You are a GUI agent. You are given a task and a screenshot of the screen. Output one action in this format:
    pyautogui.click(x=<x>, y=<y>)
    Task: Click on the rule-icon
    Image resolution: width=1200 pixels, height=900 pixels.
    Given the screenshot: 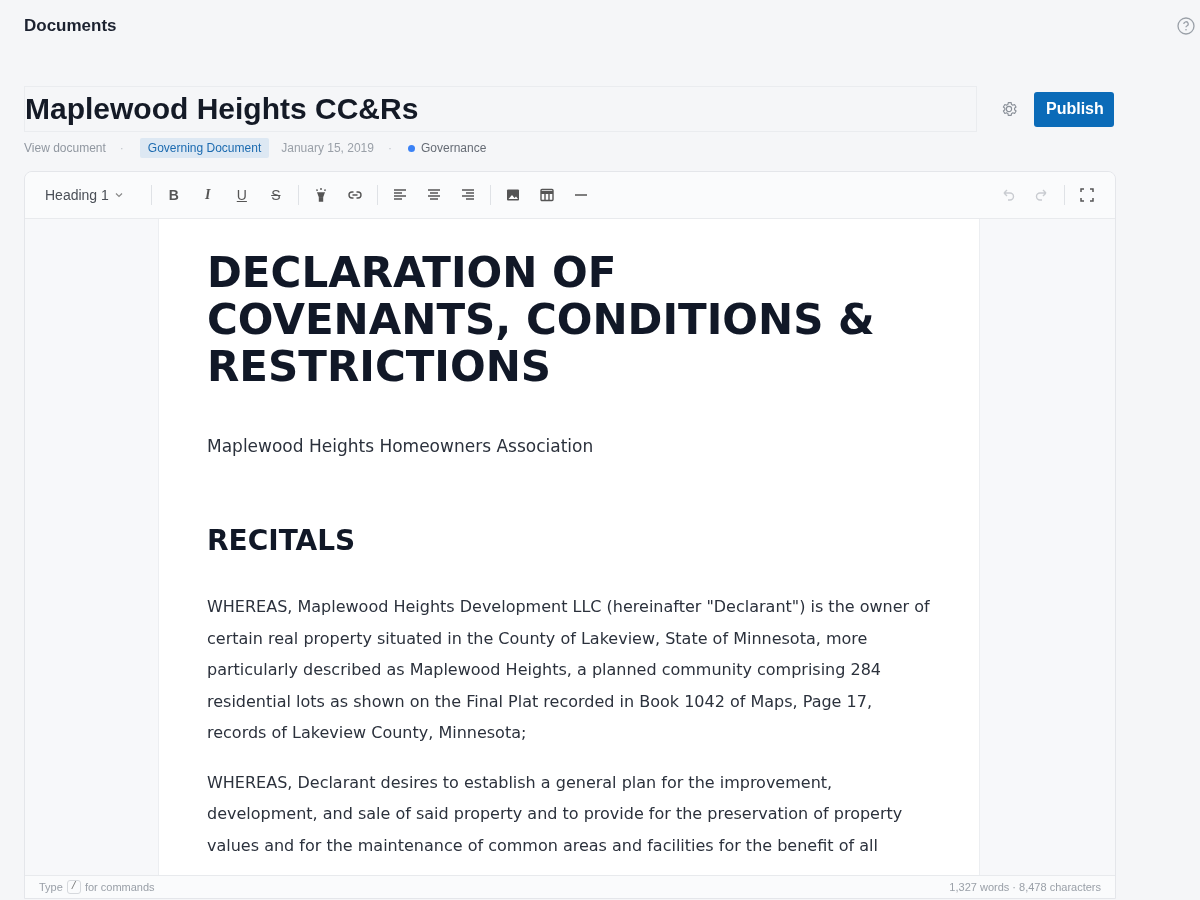 What is the action you would take?
    pyautogui.click(x=580, y=195)
    